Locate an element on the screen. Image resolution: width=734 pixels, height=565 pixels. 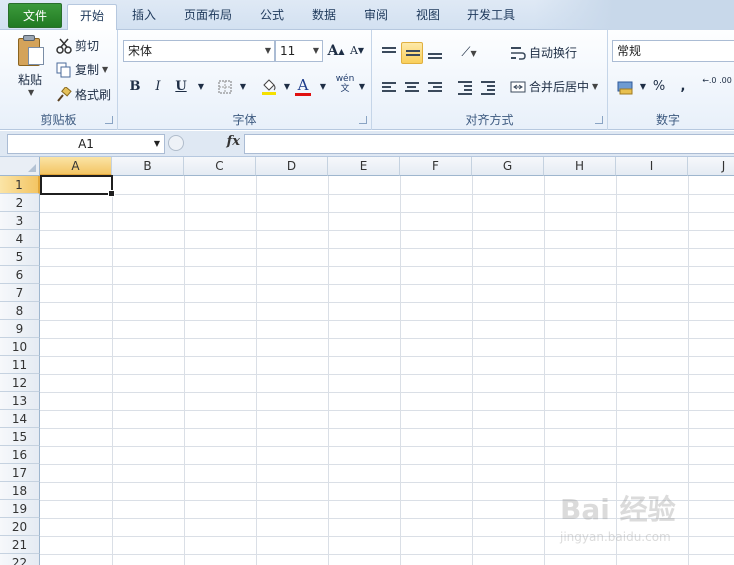
wrap-text-button: 自动换行 is located at coordinates (543, 52).